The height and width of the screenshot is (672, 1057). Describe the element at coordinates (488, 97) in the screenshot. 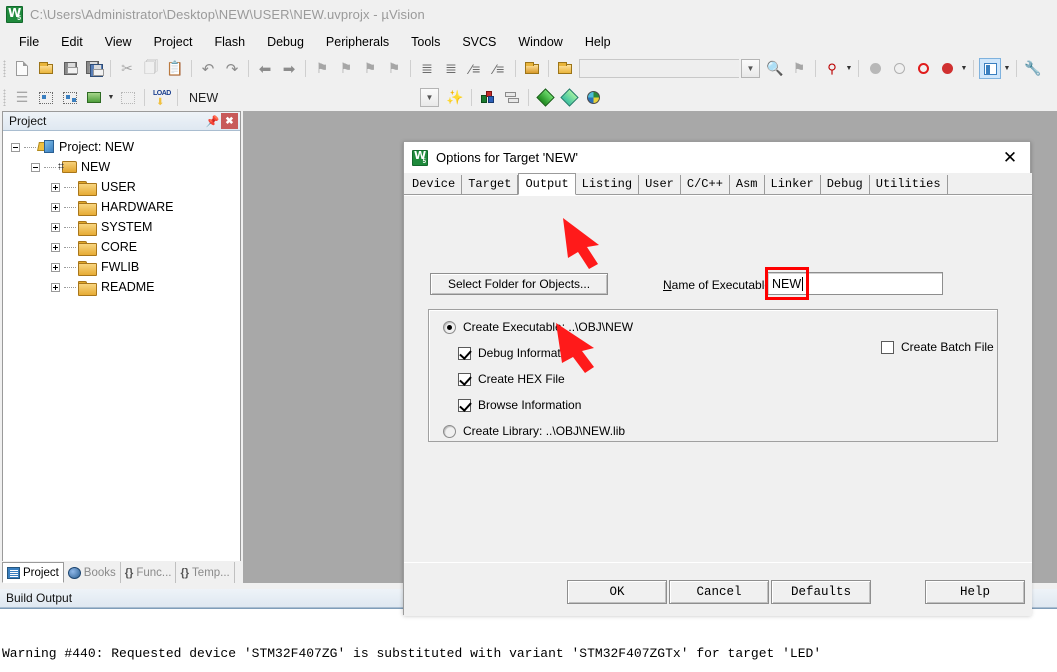

I see `manage-project-items-icon` at that location.